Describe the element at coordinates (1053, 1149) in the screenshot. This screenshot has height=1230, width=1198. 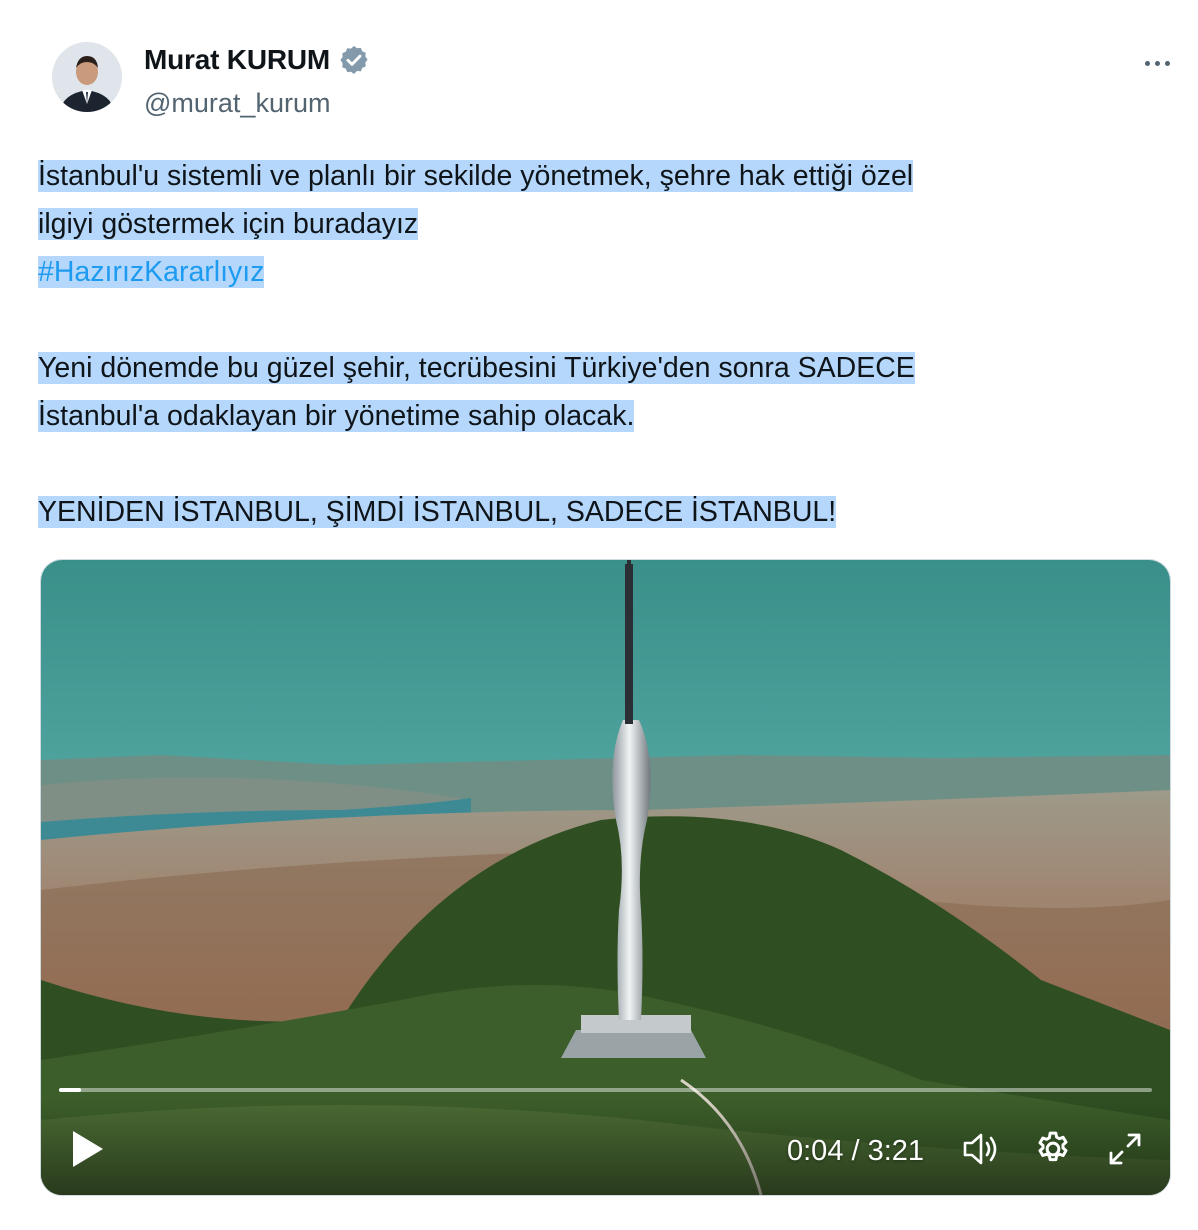
I see `gear-icon` at that location.